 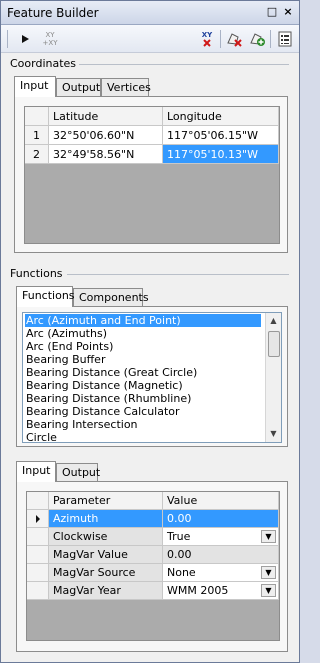 What do you see at coordinates (50, 43) in the screenshot?
I see `xy-label-bottom: +XY` at bounding box center [50, 43].